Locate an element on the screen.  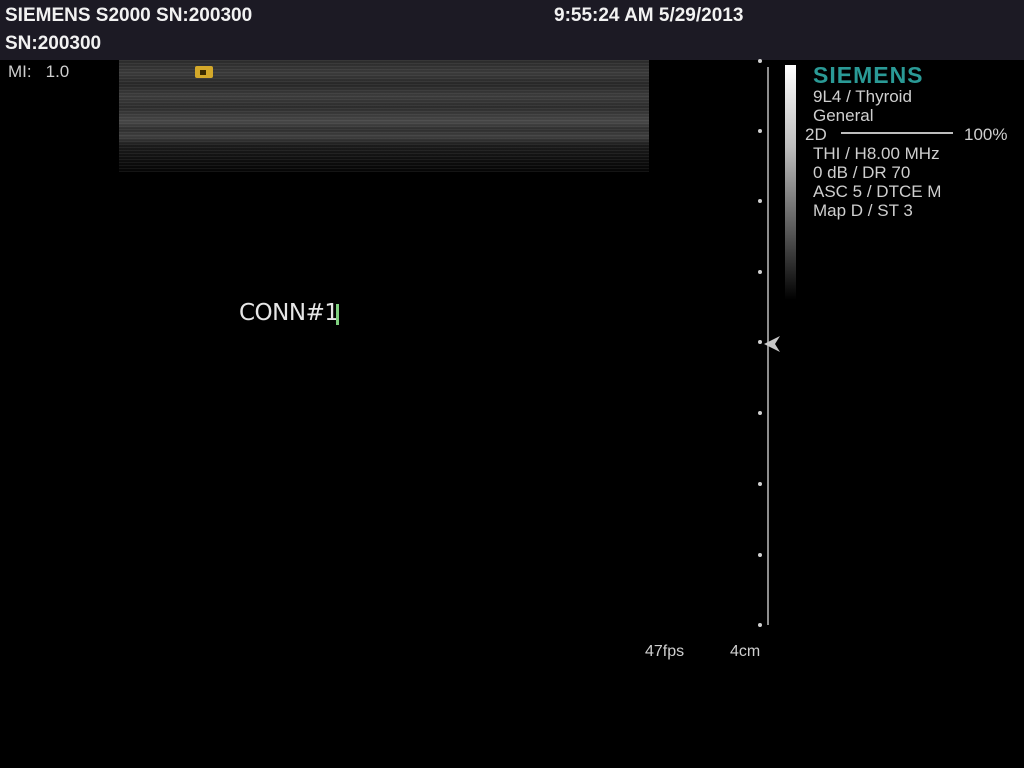
param-line: ASC 5 / DTCE M is located at coordinates (877, 191).